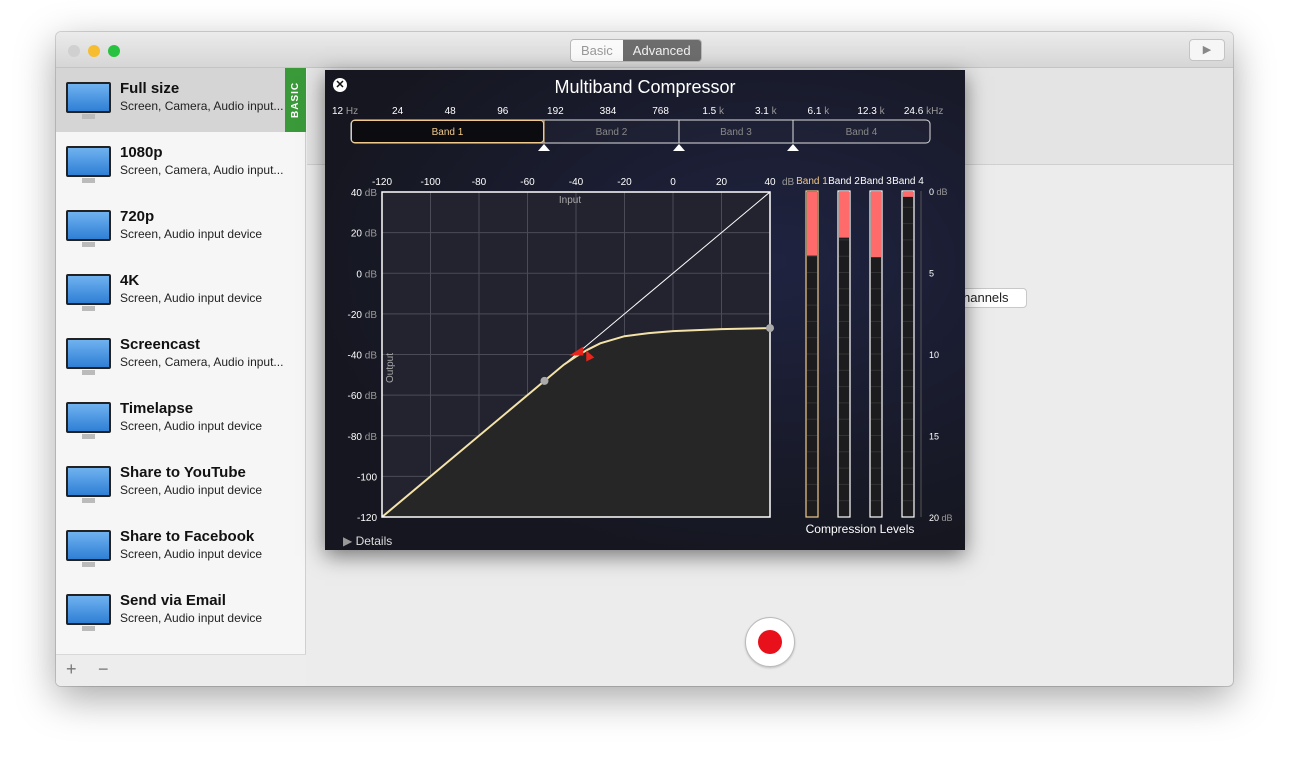 The height and width of the screenshot is (767, 1290). What do you see at coordinates (363, 396) in the screenshot?
I see `y-tick-label: -60 dB` at bounding box center [363, 396].